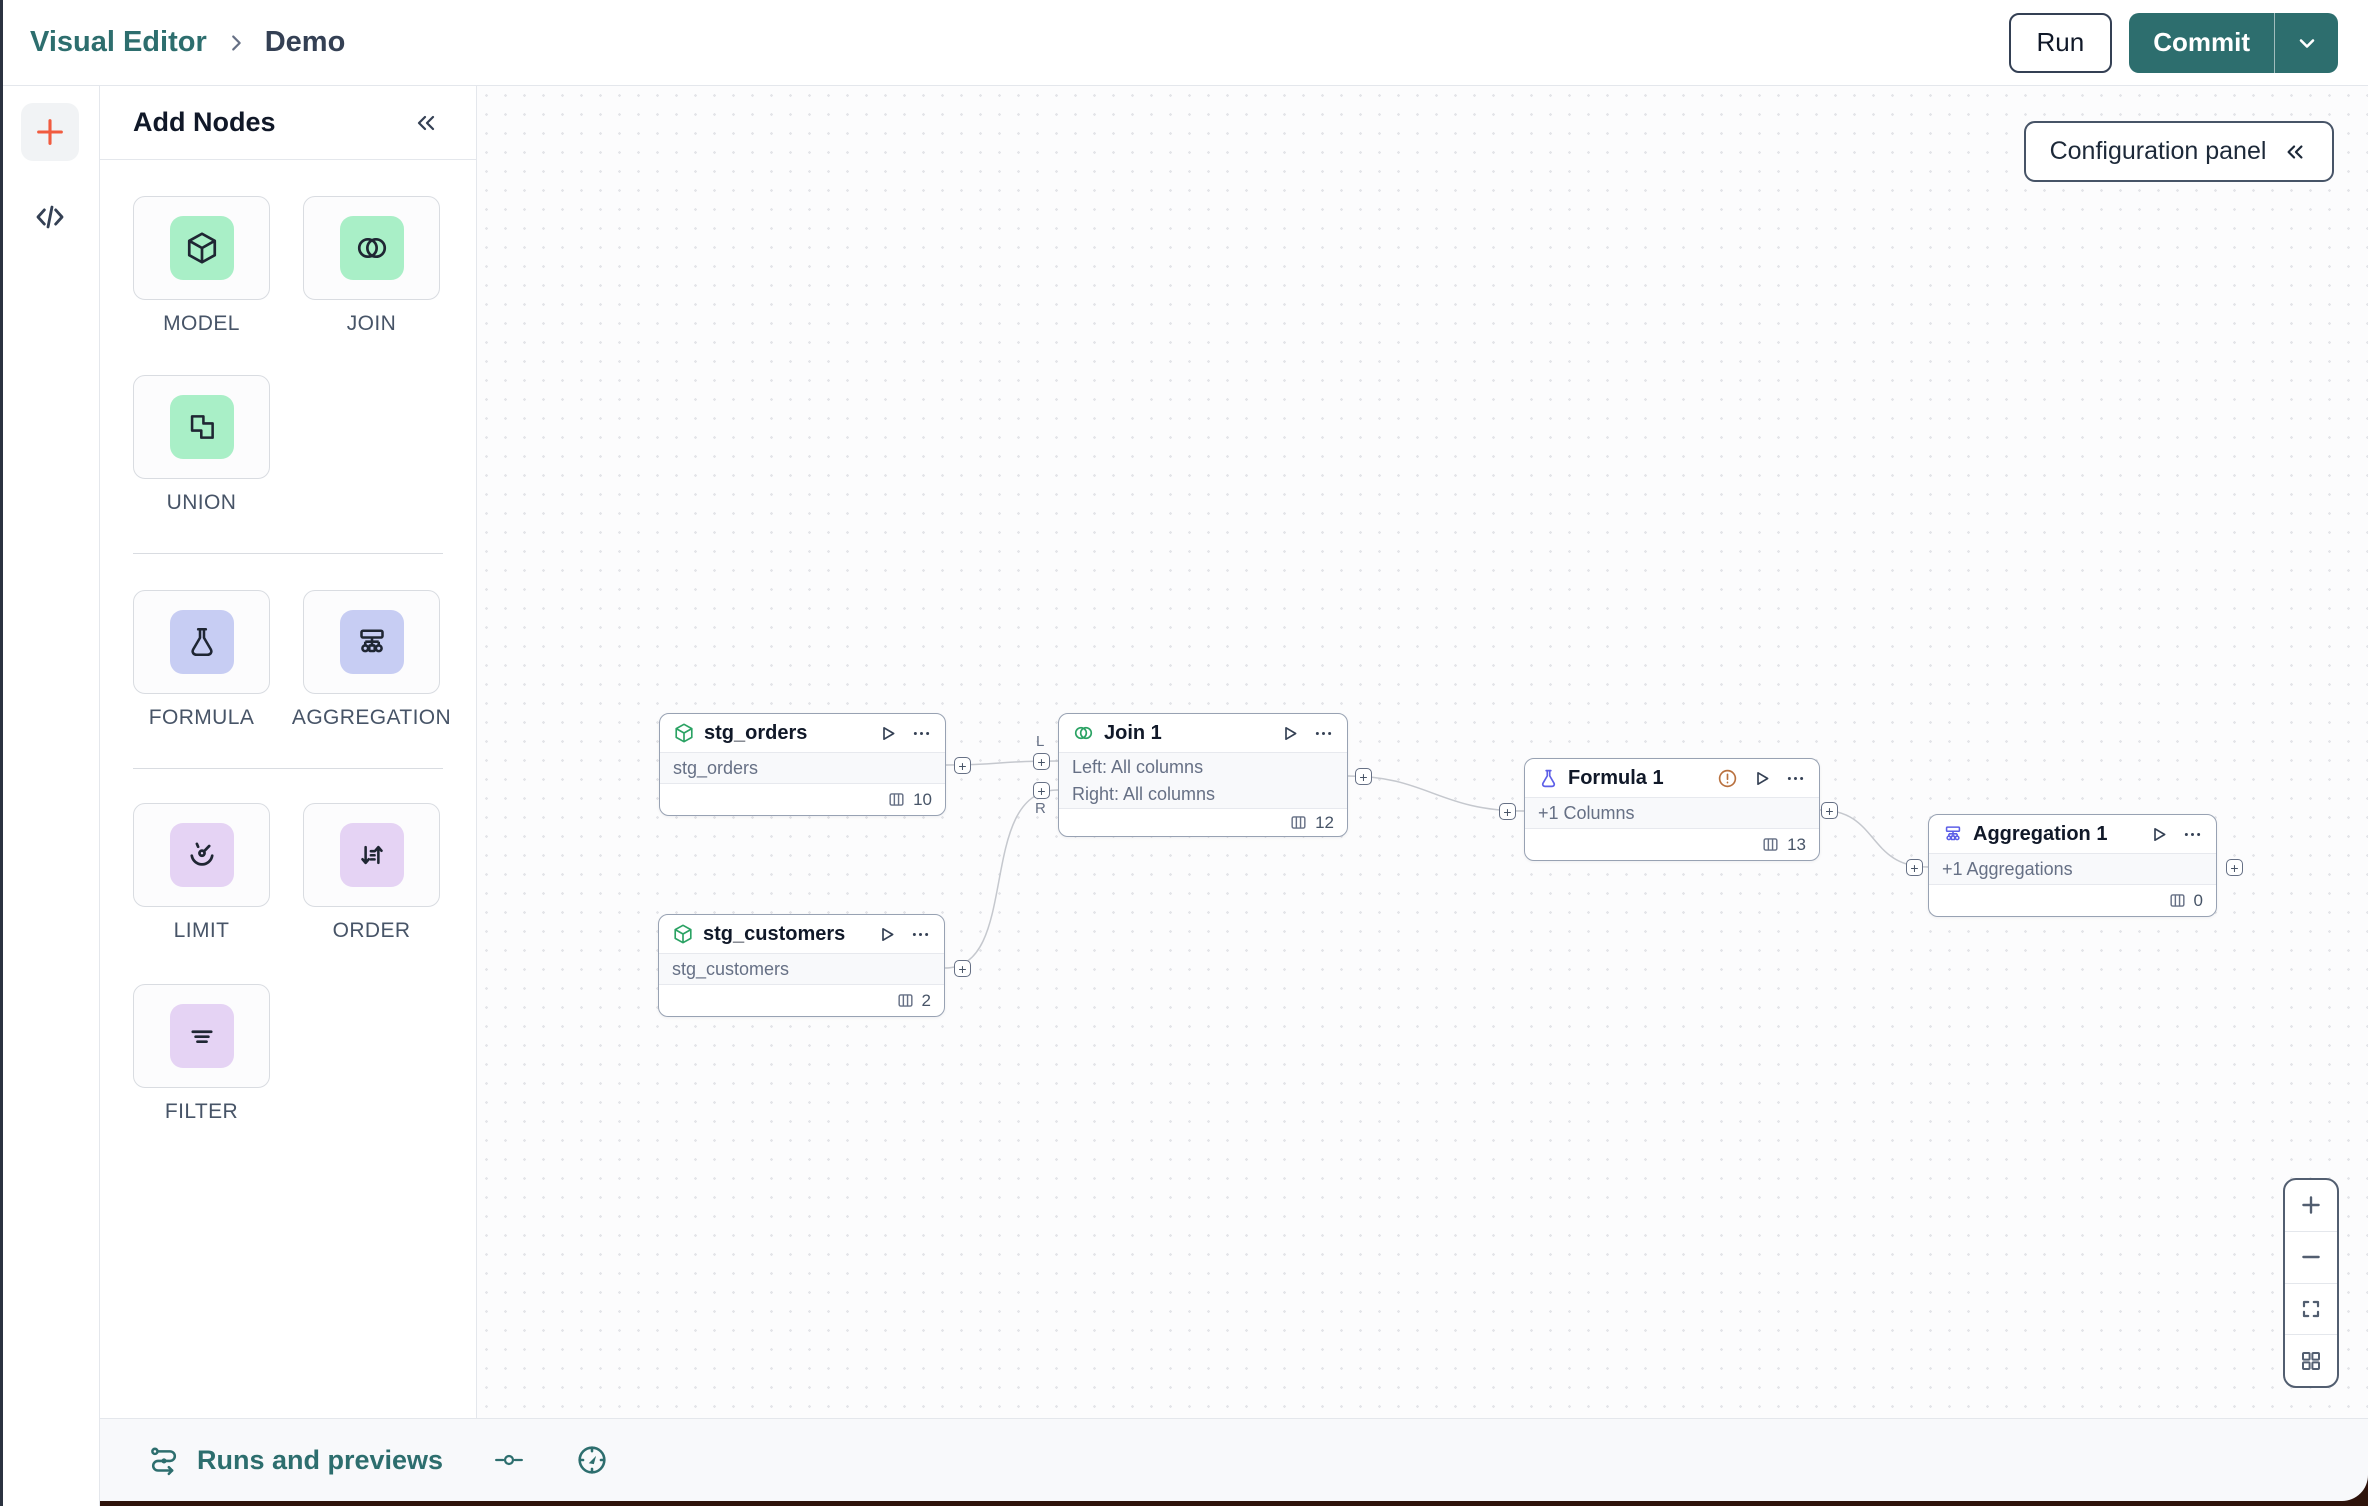  Describe the element at coordinates (1138, 767) in the screenshot. I see `join-left-config: Left: All columns` at that location.